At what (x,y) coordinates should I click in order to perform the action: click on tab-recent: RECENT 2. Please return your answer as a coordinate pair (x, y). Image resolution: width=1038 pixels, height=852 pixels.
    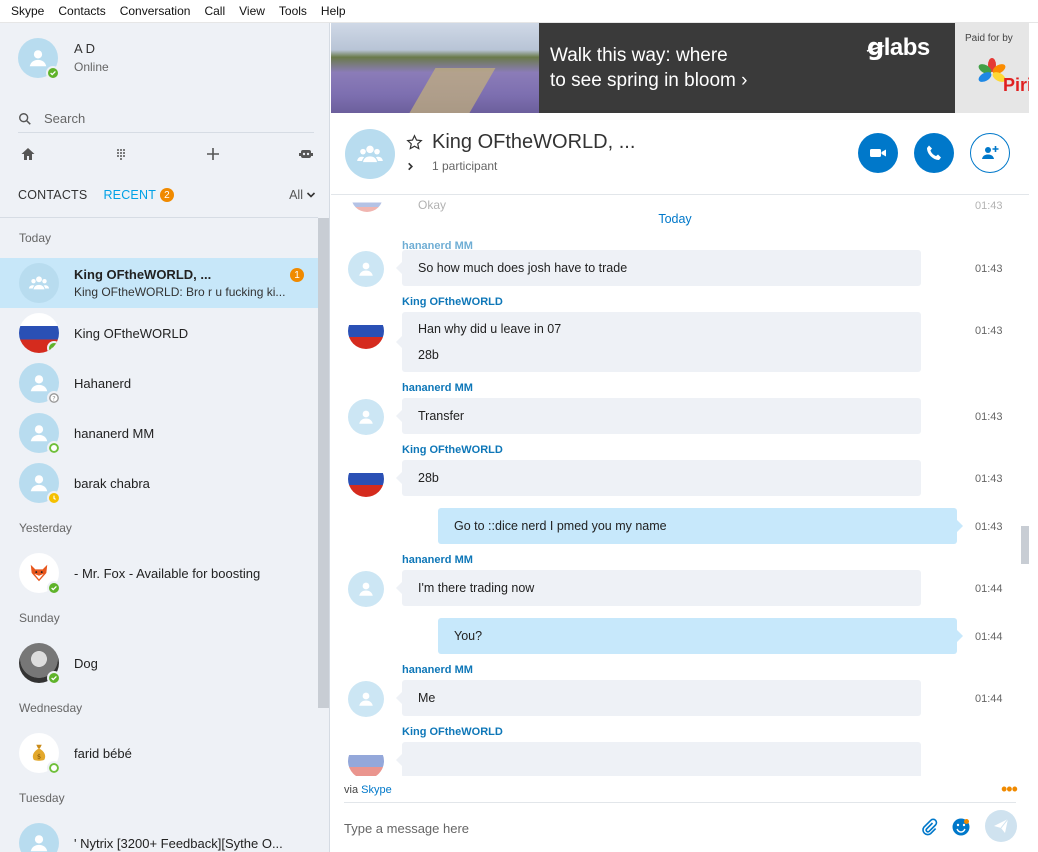
    Looking at the image, I should click on (139, 195).